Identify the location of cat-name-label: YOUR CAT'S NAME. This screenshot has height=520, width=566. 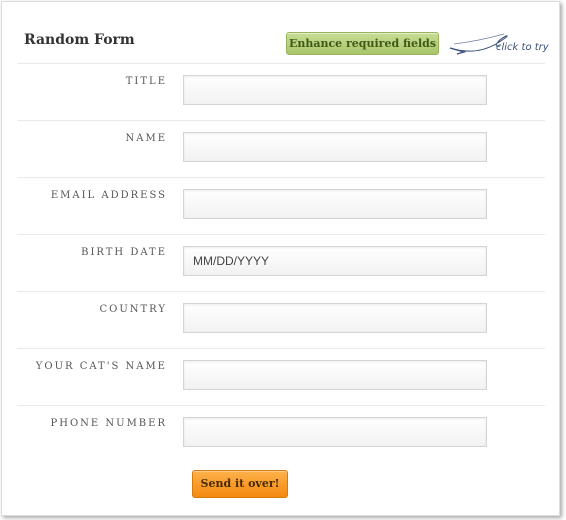
(101, 366).